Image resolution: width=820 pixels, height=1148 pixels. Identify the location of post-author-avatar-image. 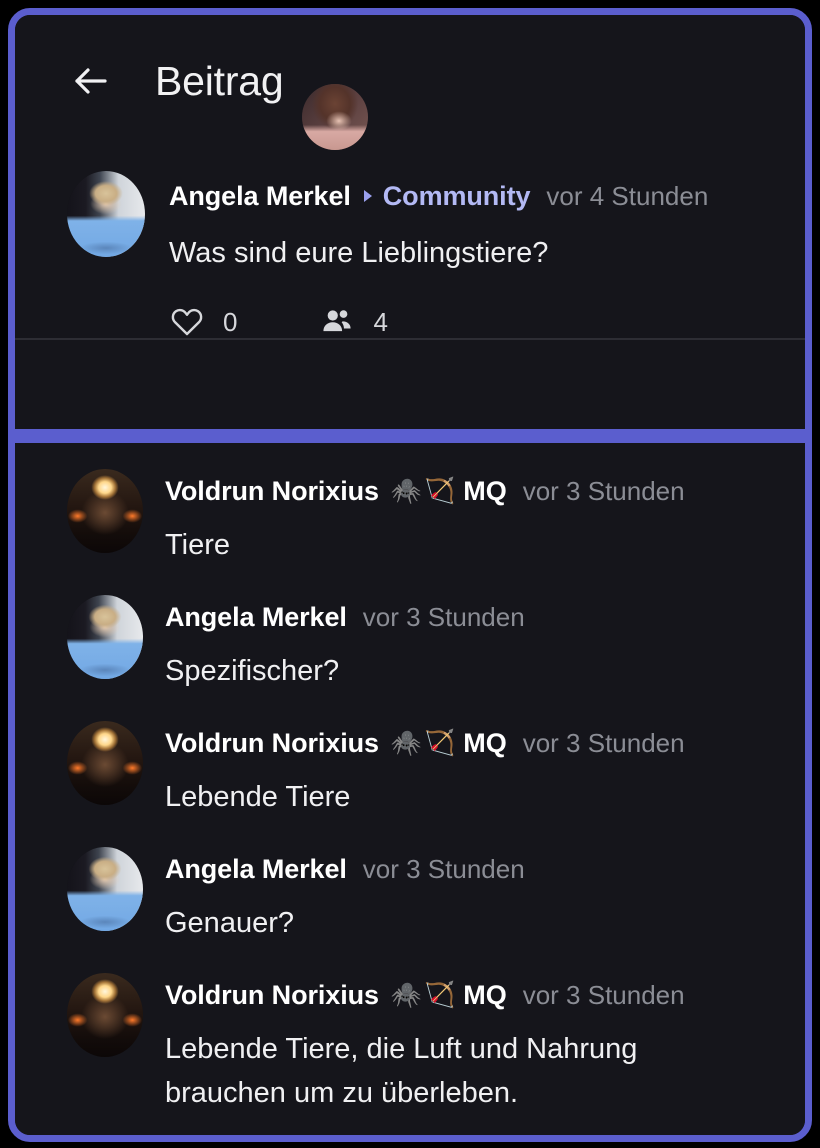
(106, 214).